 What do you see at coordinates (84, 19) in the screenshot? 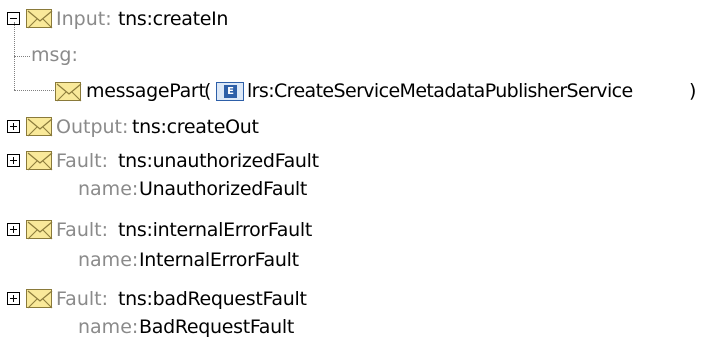
I see `input-label: Input:` at bounding box center [84, 19].